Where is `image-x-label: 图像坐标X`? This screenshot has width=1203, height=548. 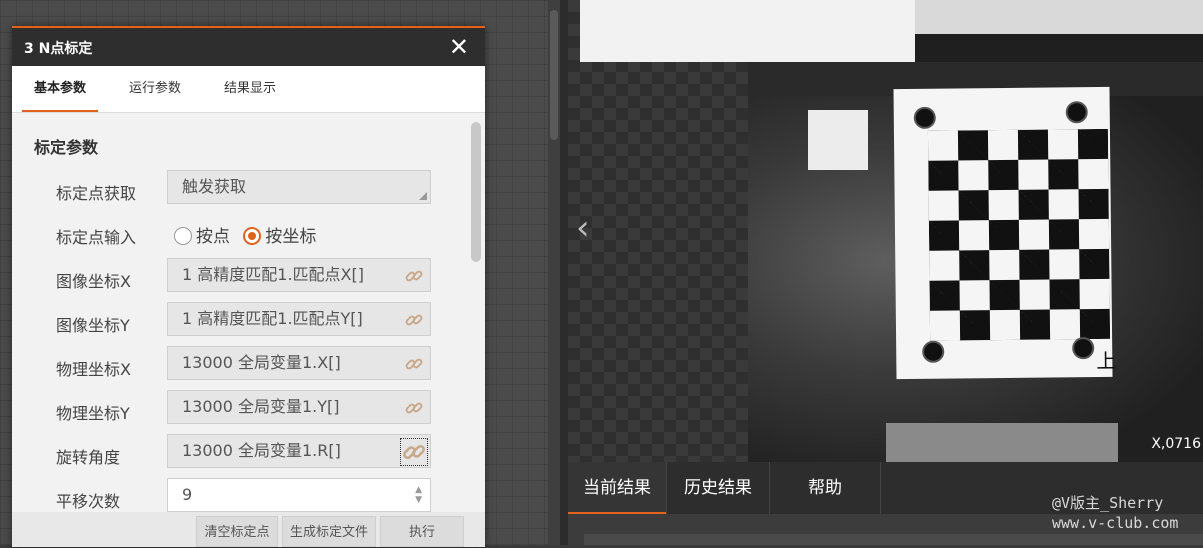
image-x-label: 图像坐标X is located at coordinates (93, 281).